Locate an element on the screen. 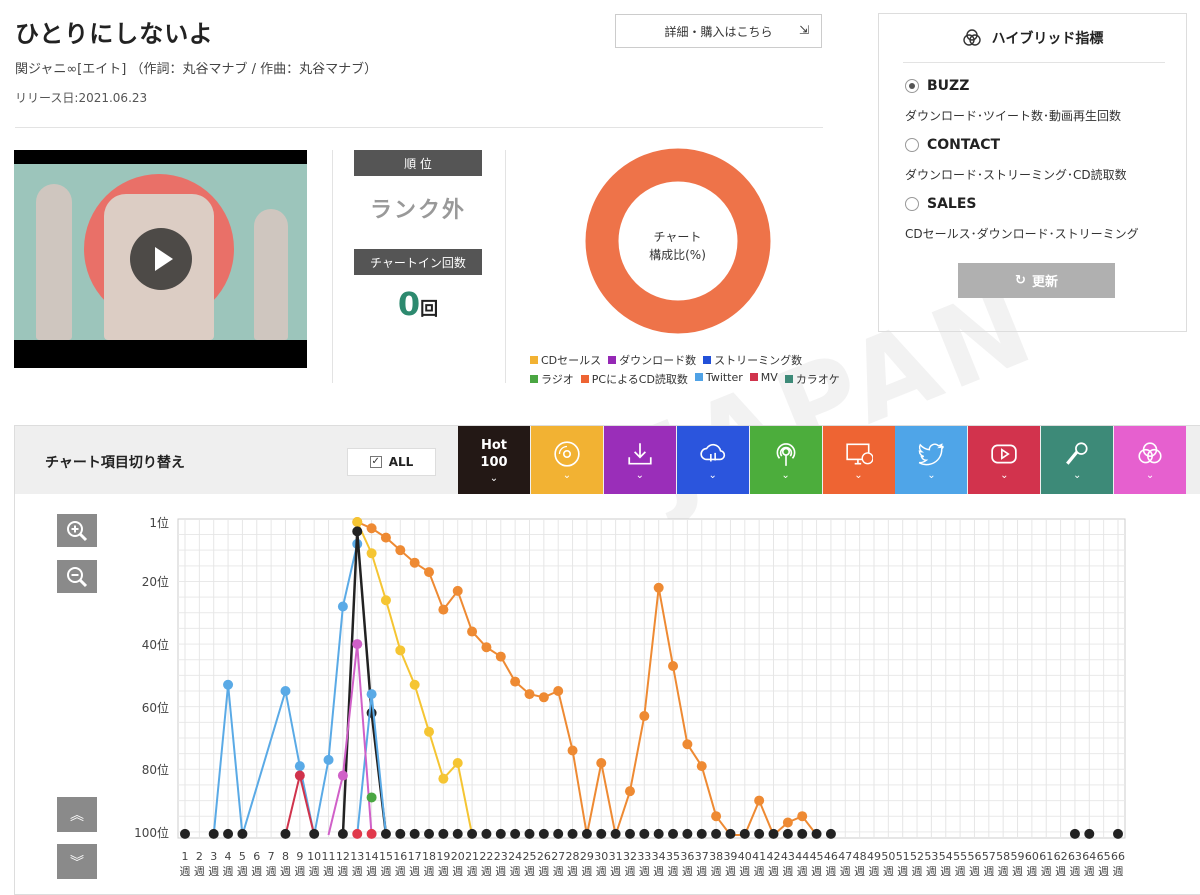 This screenshot has height=895, width=1200. data-point-karaoke is located at coordinates (357, 644).